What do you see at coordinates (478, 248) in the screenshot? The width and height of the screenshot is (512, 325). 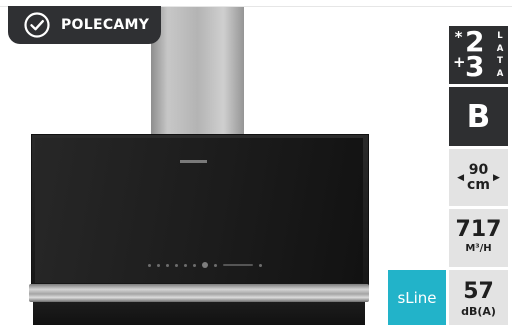 I see `airflow-unit: M³/H` at bounding box center [478, 248].